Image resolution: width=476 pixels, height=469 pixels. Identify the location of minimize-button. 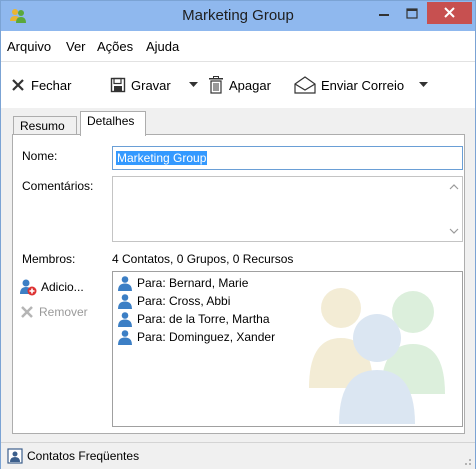
(384, 14).